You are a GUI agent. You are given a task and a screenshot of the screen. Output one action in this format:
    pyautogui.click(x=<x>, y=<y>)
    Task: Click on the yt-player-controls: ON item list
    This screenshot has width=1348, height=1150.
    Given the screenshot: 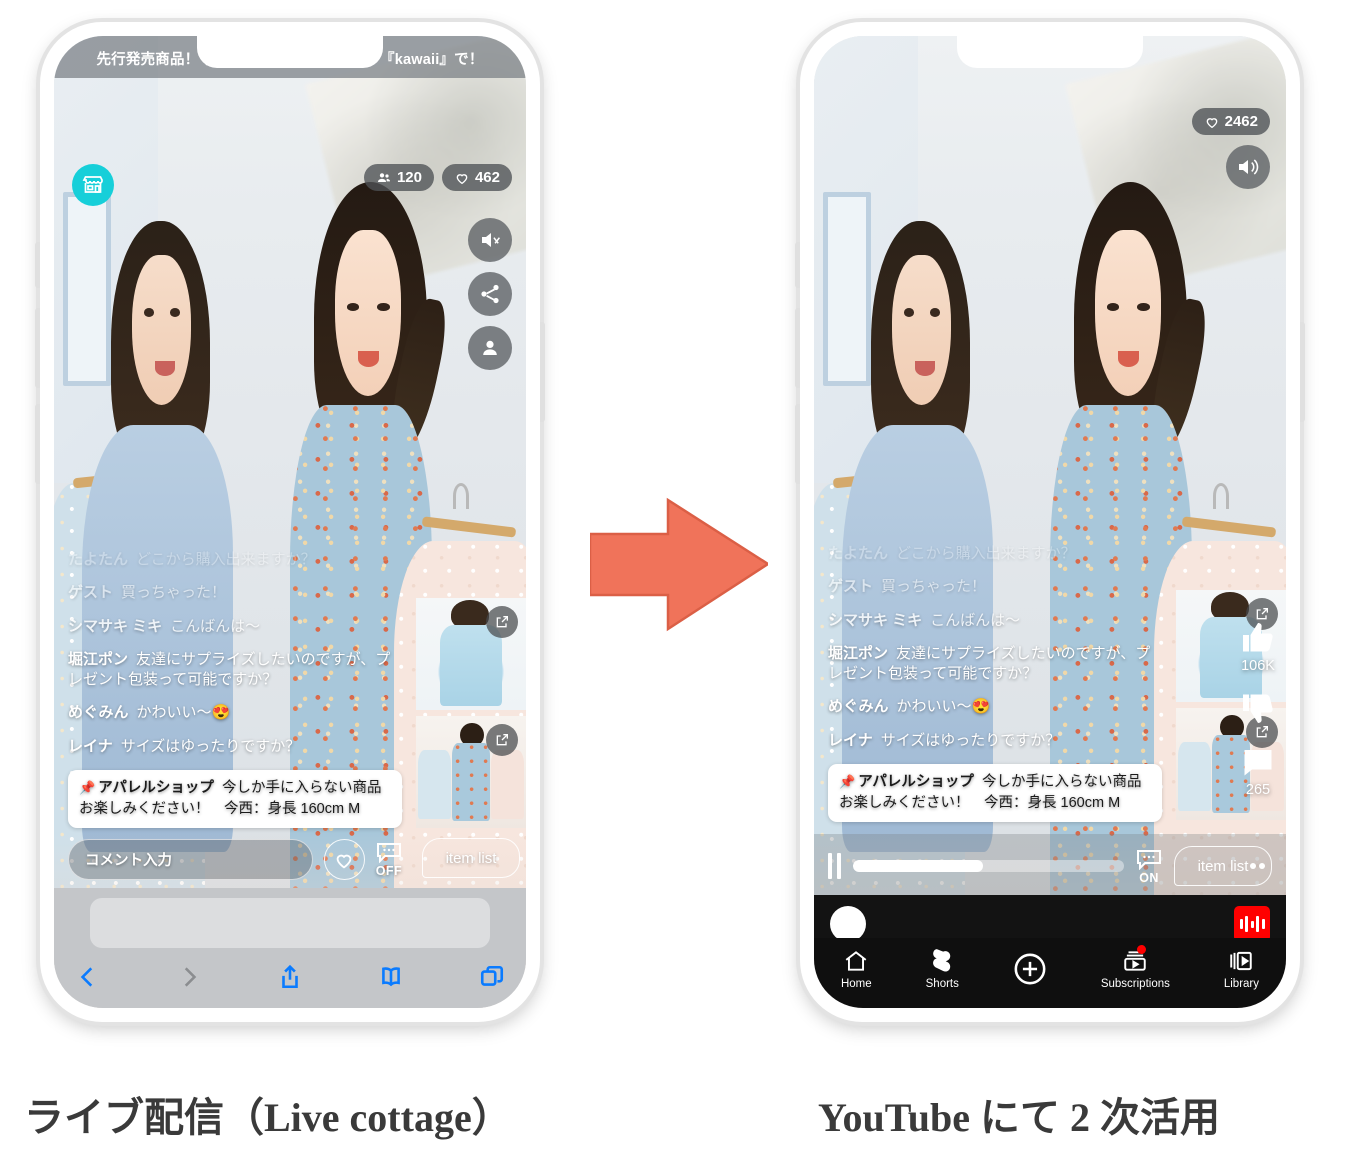 What is the action you would take?
    pyautogui.click(x=1050, y=866)
    